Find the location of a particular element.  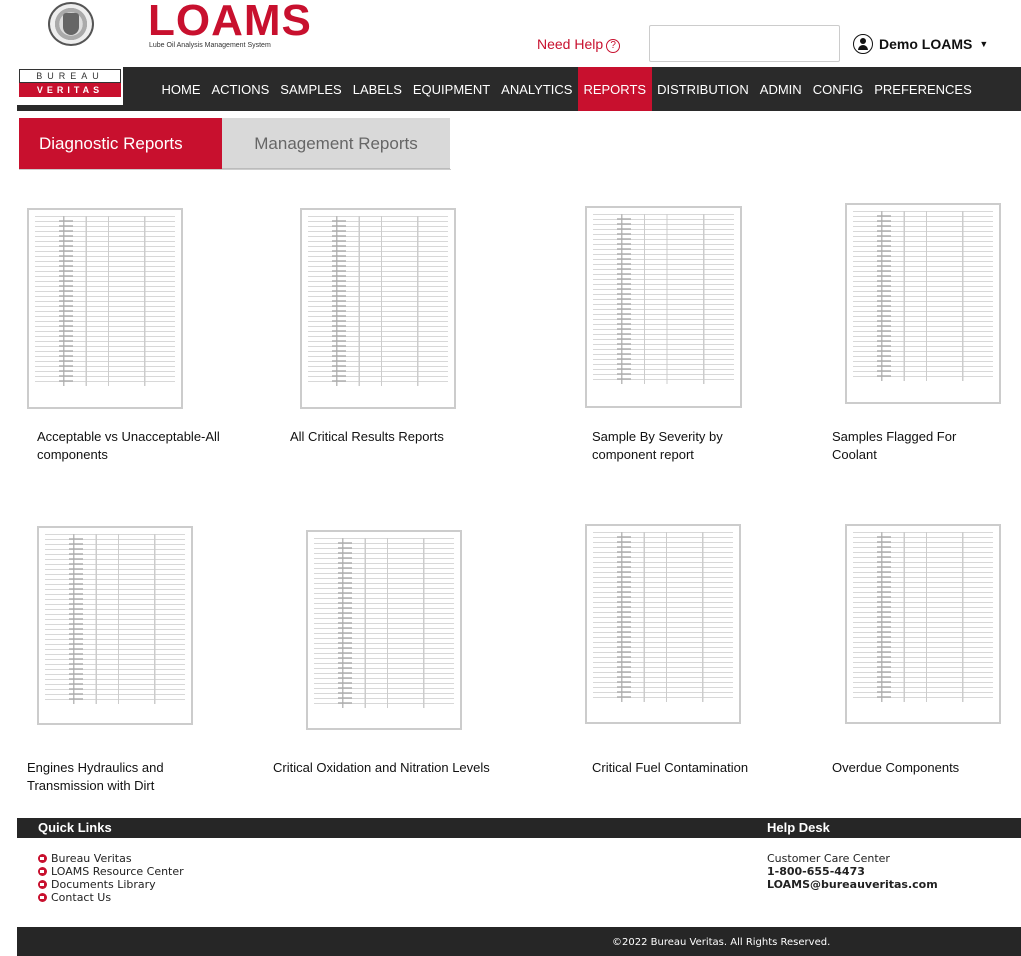

quick-link-item: Documents Library is located at coordinates (111, 884).